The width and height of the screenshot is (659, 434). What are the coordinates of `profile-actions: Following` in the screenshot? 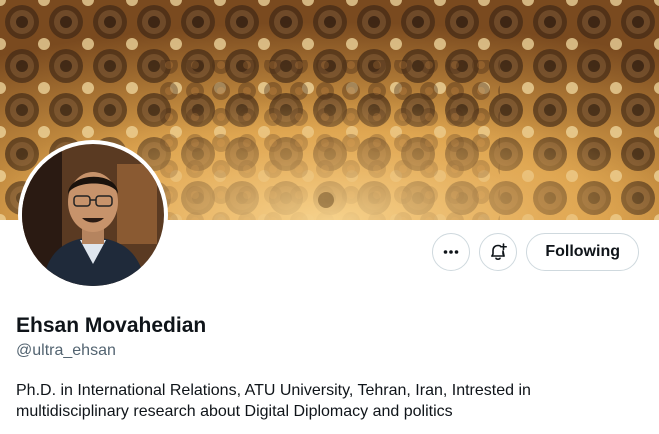 It's located at (535, 252).